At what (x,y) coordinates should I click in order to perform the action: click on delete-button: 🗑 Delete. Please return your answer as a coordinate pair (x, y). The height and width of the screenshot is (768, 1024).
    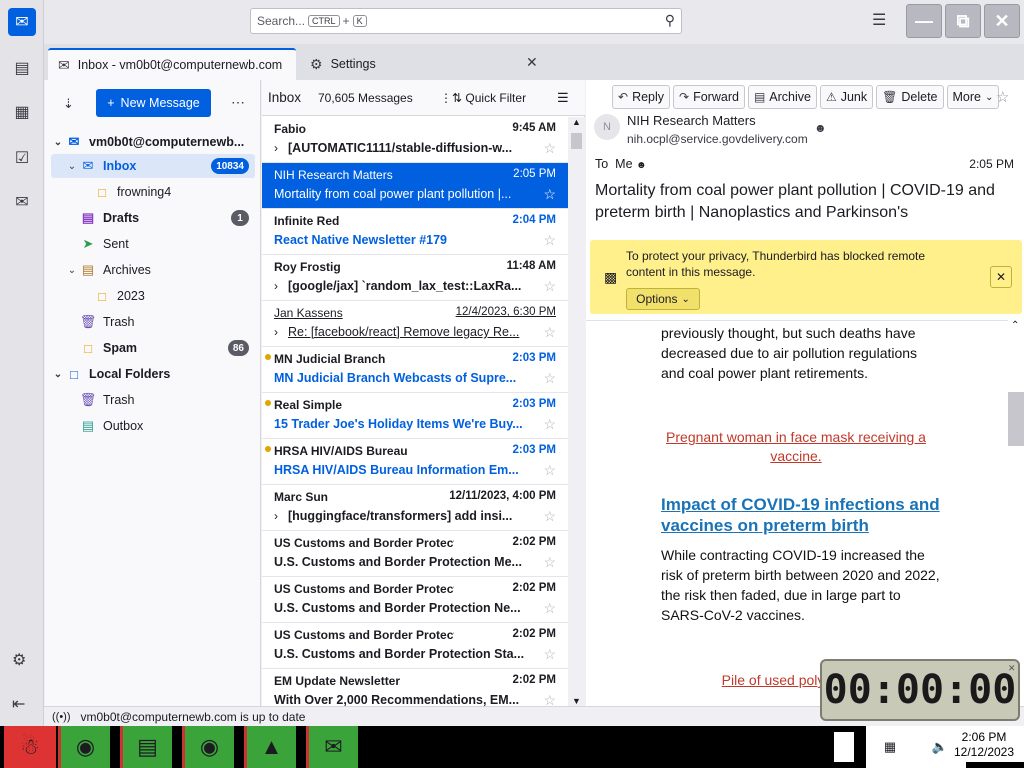
    Looking at the image, I should click on (910, 97).